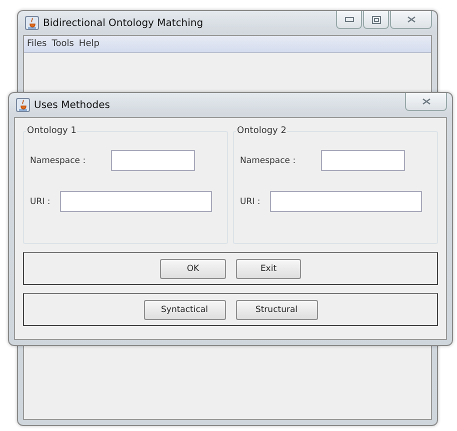  Describe the element at coordinates (89, 44) in the screenshot. I see `menu-item: Help` at that location.